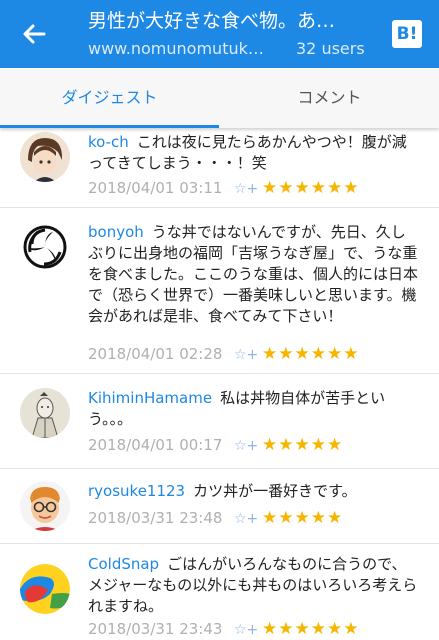  I want to click on comment-date: 2018/04/01 03:11, so click(155, 188).